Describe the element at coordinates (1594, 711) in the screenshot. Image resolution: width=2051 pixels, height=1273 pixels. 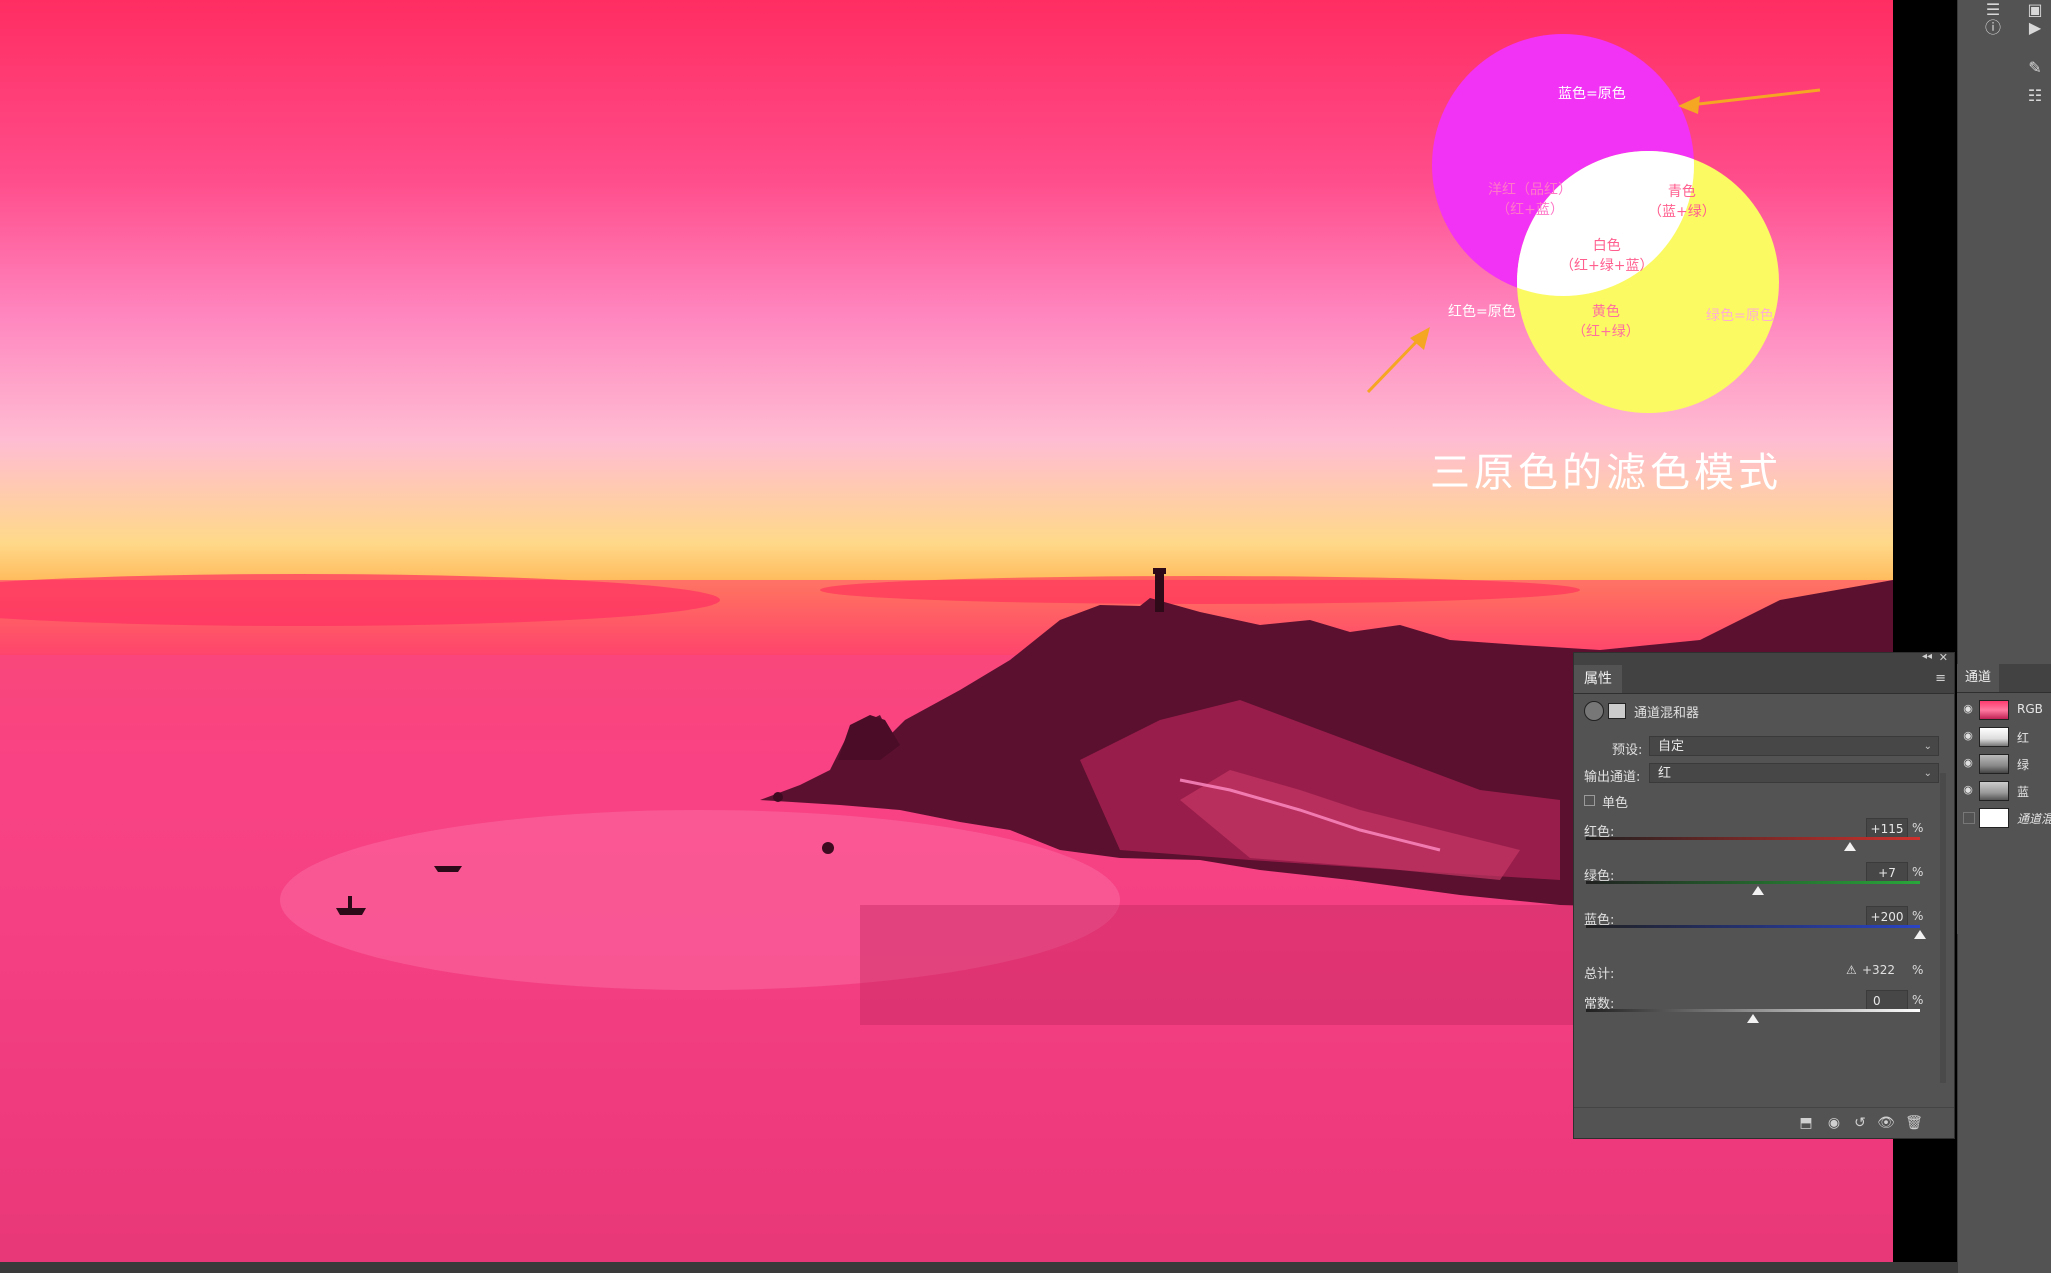
I see `channel-mixer-icon` at that location.